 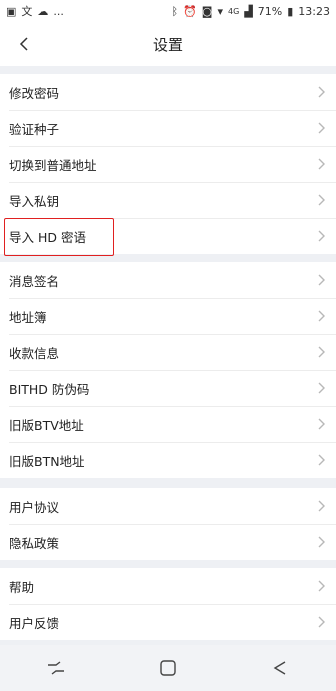 What do you see at coordinates (59, 237) in the screenshot?
I see `highlight-box-import-hd-phrase` at bounding box center [59, 237].